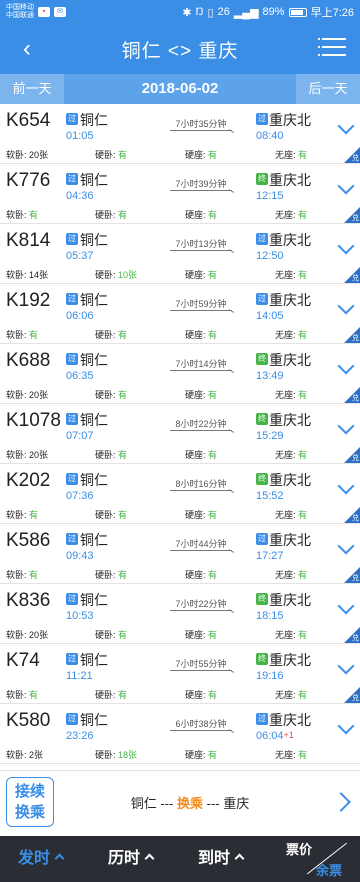 The image size is (360, 882). I want to click on chevron-right-icon, so click(341, 802).